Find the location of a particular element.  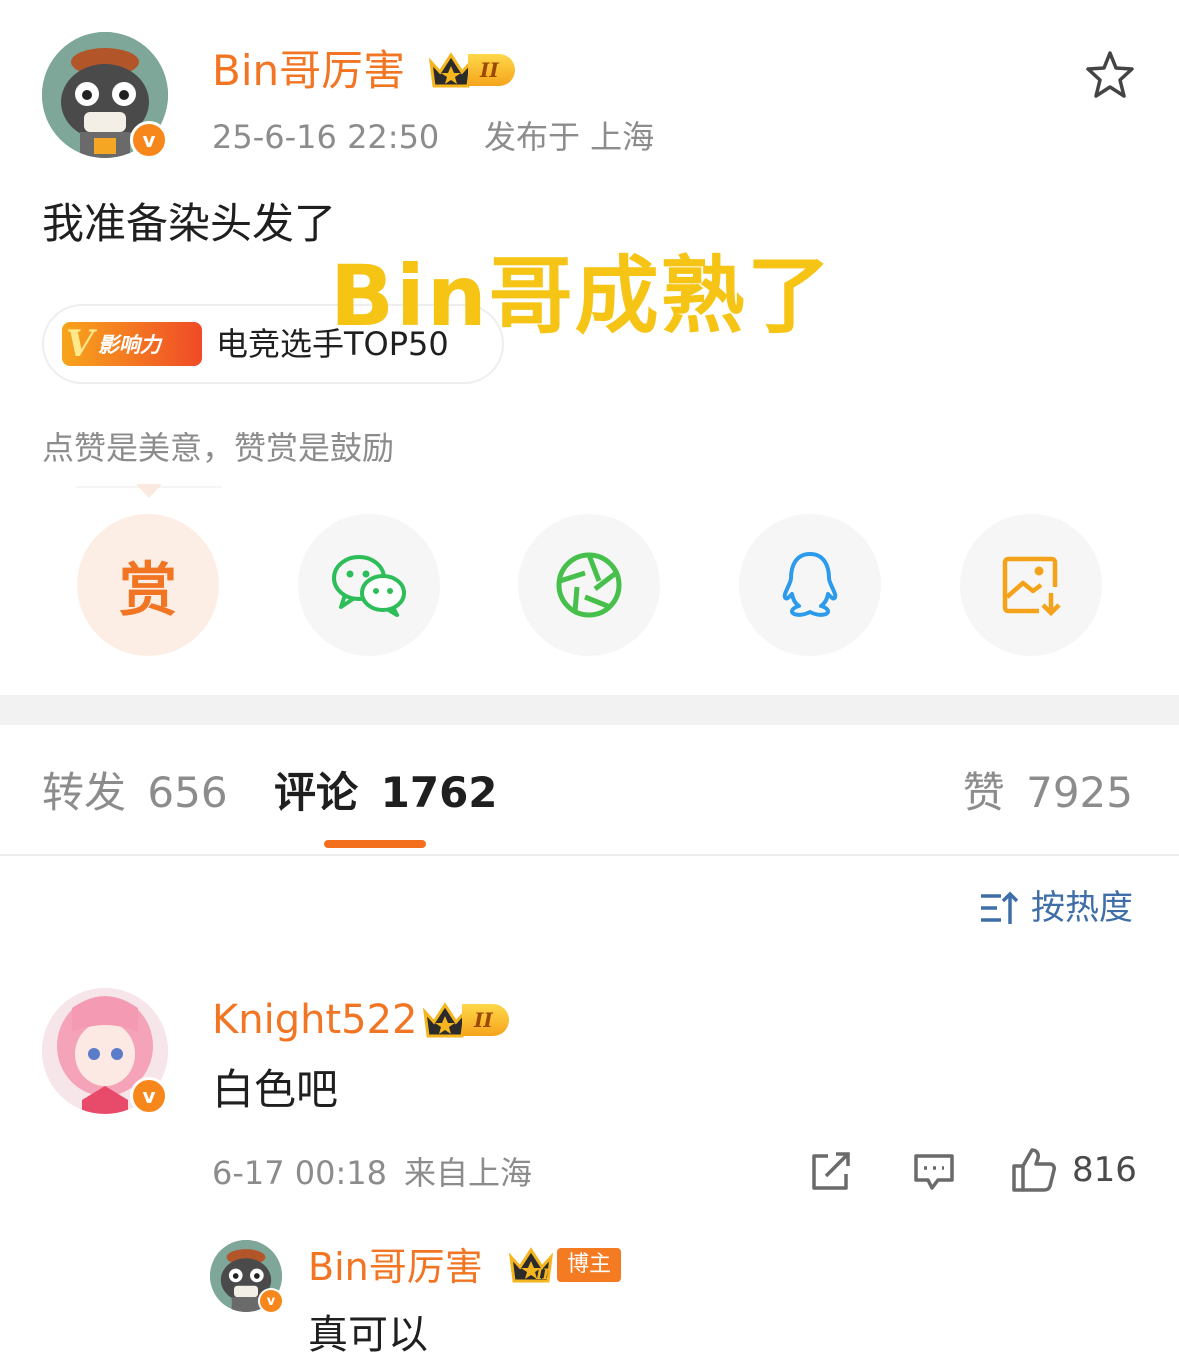

sort-by-hot: 按热度 is located at coordinates (1056, 908).